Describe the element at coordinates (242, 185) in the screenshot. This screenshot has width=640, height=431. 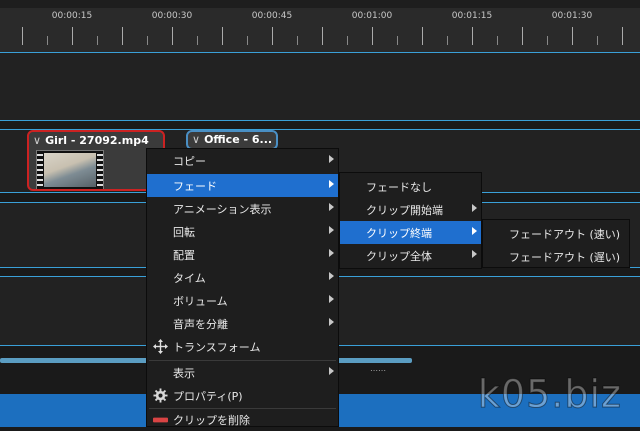
I see `menu-item-fade: フェード` at that location.